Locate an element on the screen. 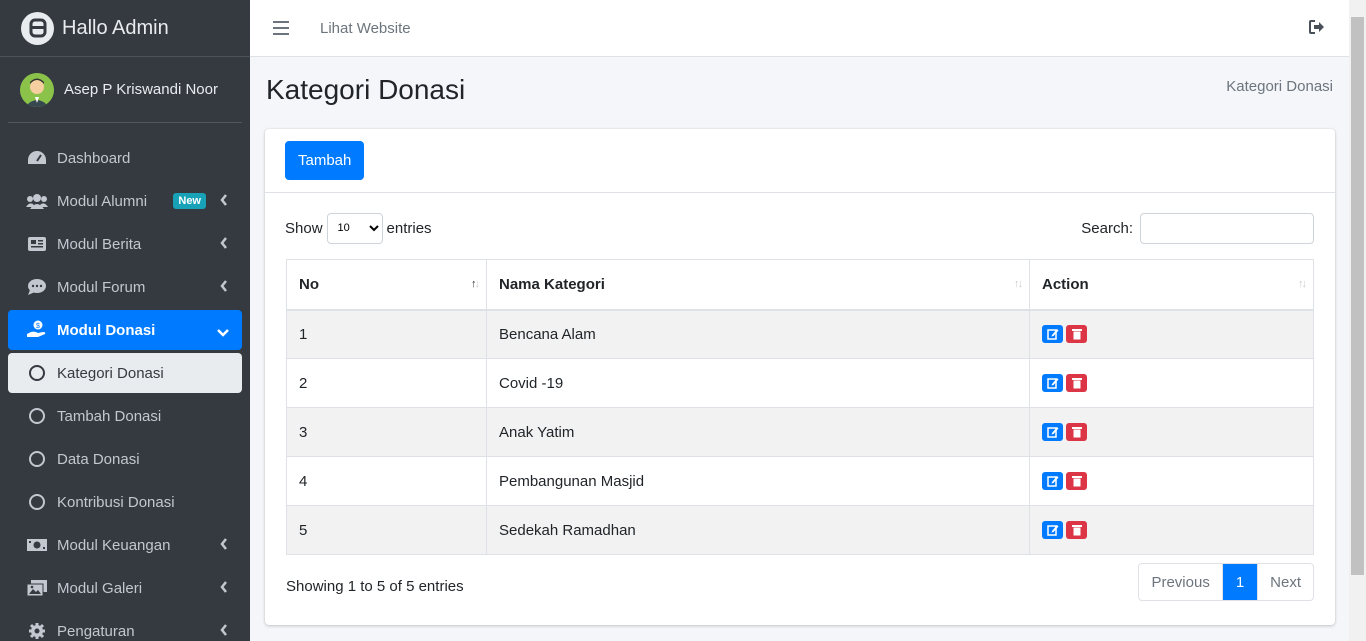  cell-no: 2 is located at coordinates (386, 383).